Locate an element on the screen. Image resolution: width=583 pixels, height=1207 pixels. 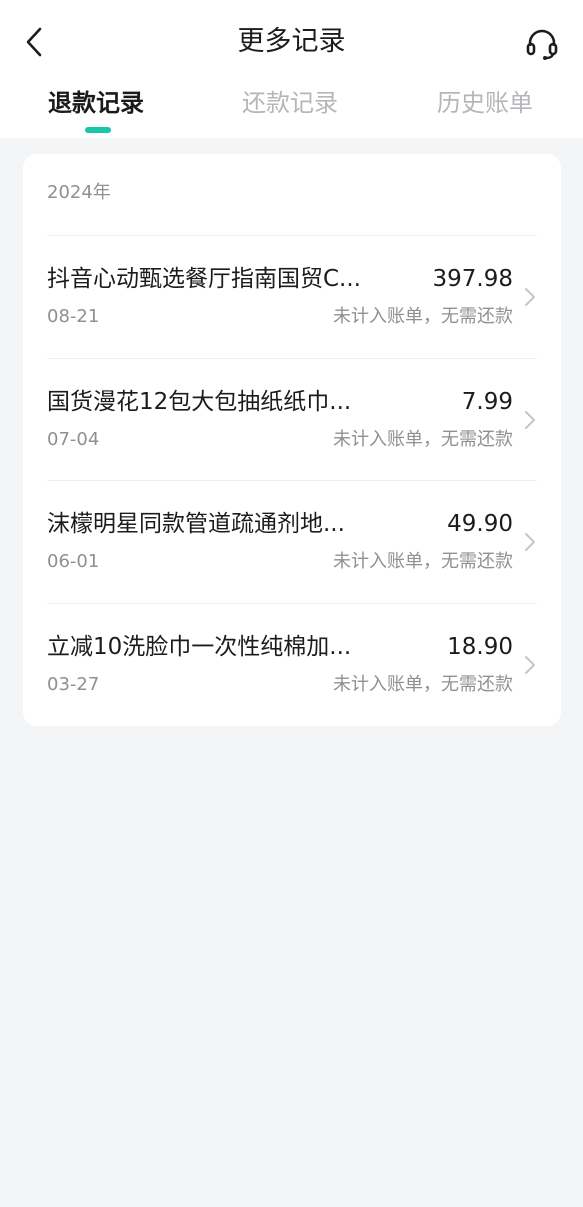
page-title: 更多记录 is located at coordinates (291, 41).